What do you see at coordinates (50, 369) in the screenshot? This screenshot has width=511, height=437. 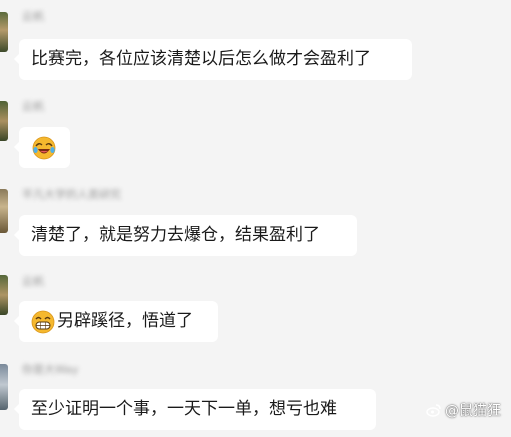 I see `sender-name: 你是大Way` at bounding box center [50, 369].